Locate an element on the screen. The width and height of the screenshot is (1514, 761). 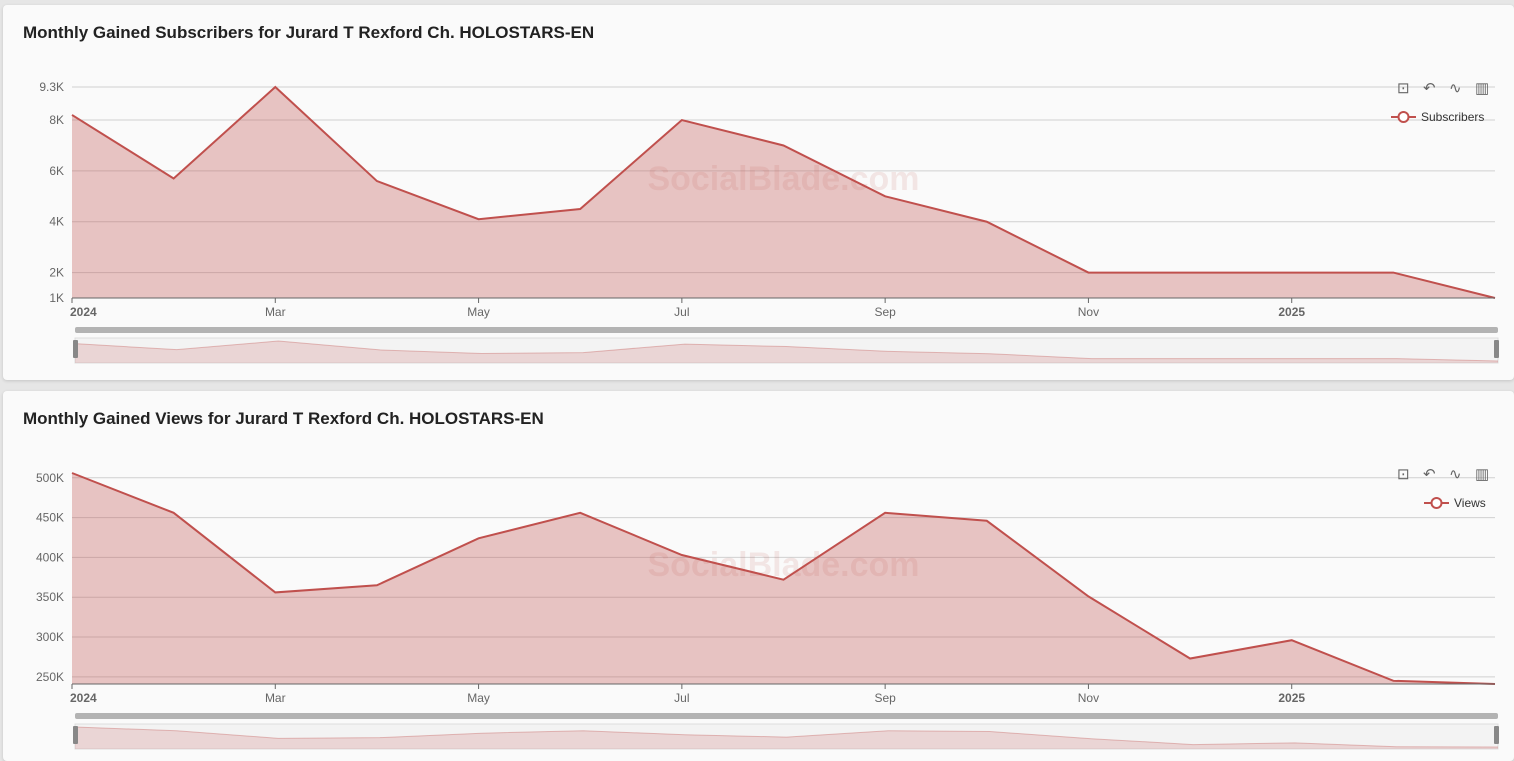
y-tick-label: 400K is located at coordinates (50, 557).